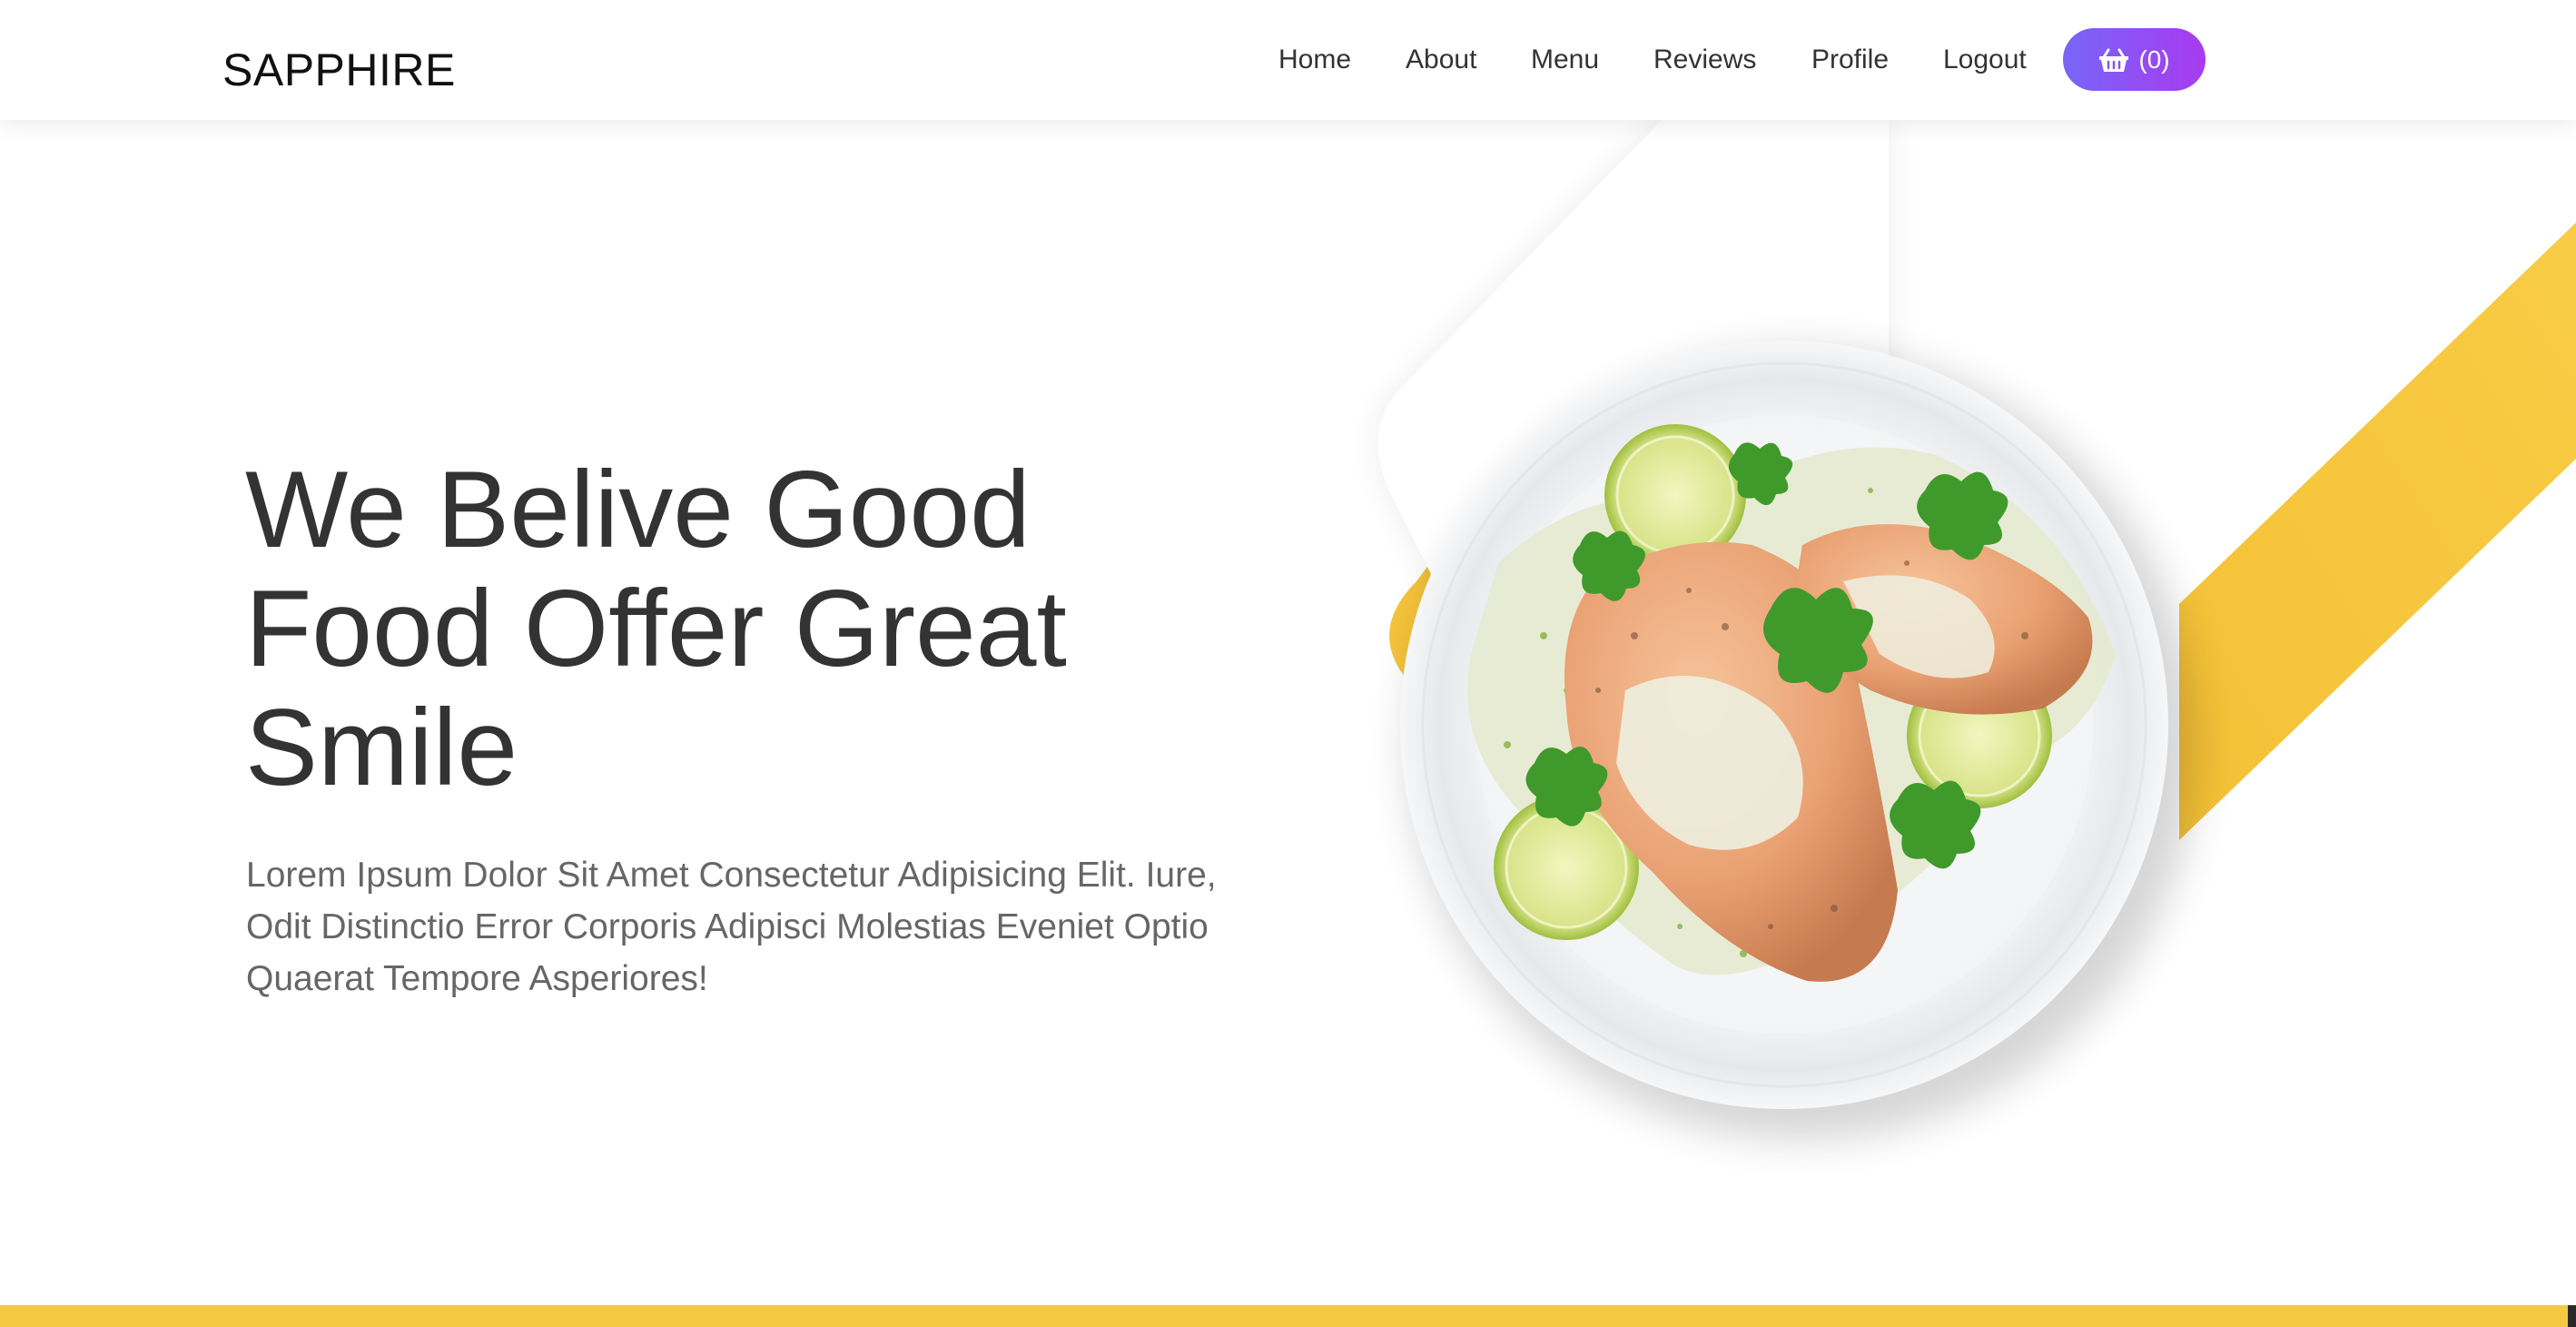 The width and height of the screenshot is (2576, 1327). I want to click on hero-title-line: We Belive Good, so click(638, 509).